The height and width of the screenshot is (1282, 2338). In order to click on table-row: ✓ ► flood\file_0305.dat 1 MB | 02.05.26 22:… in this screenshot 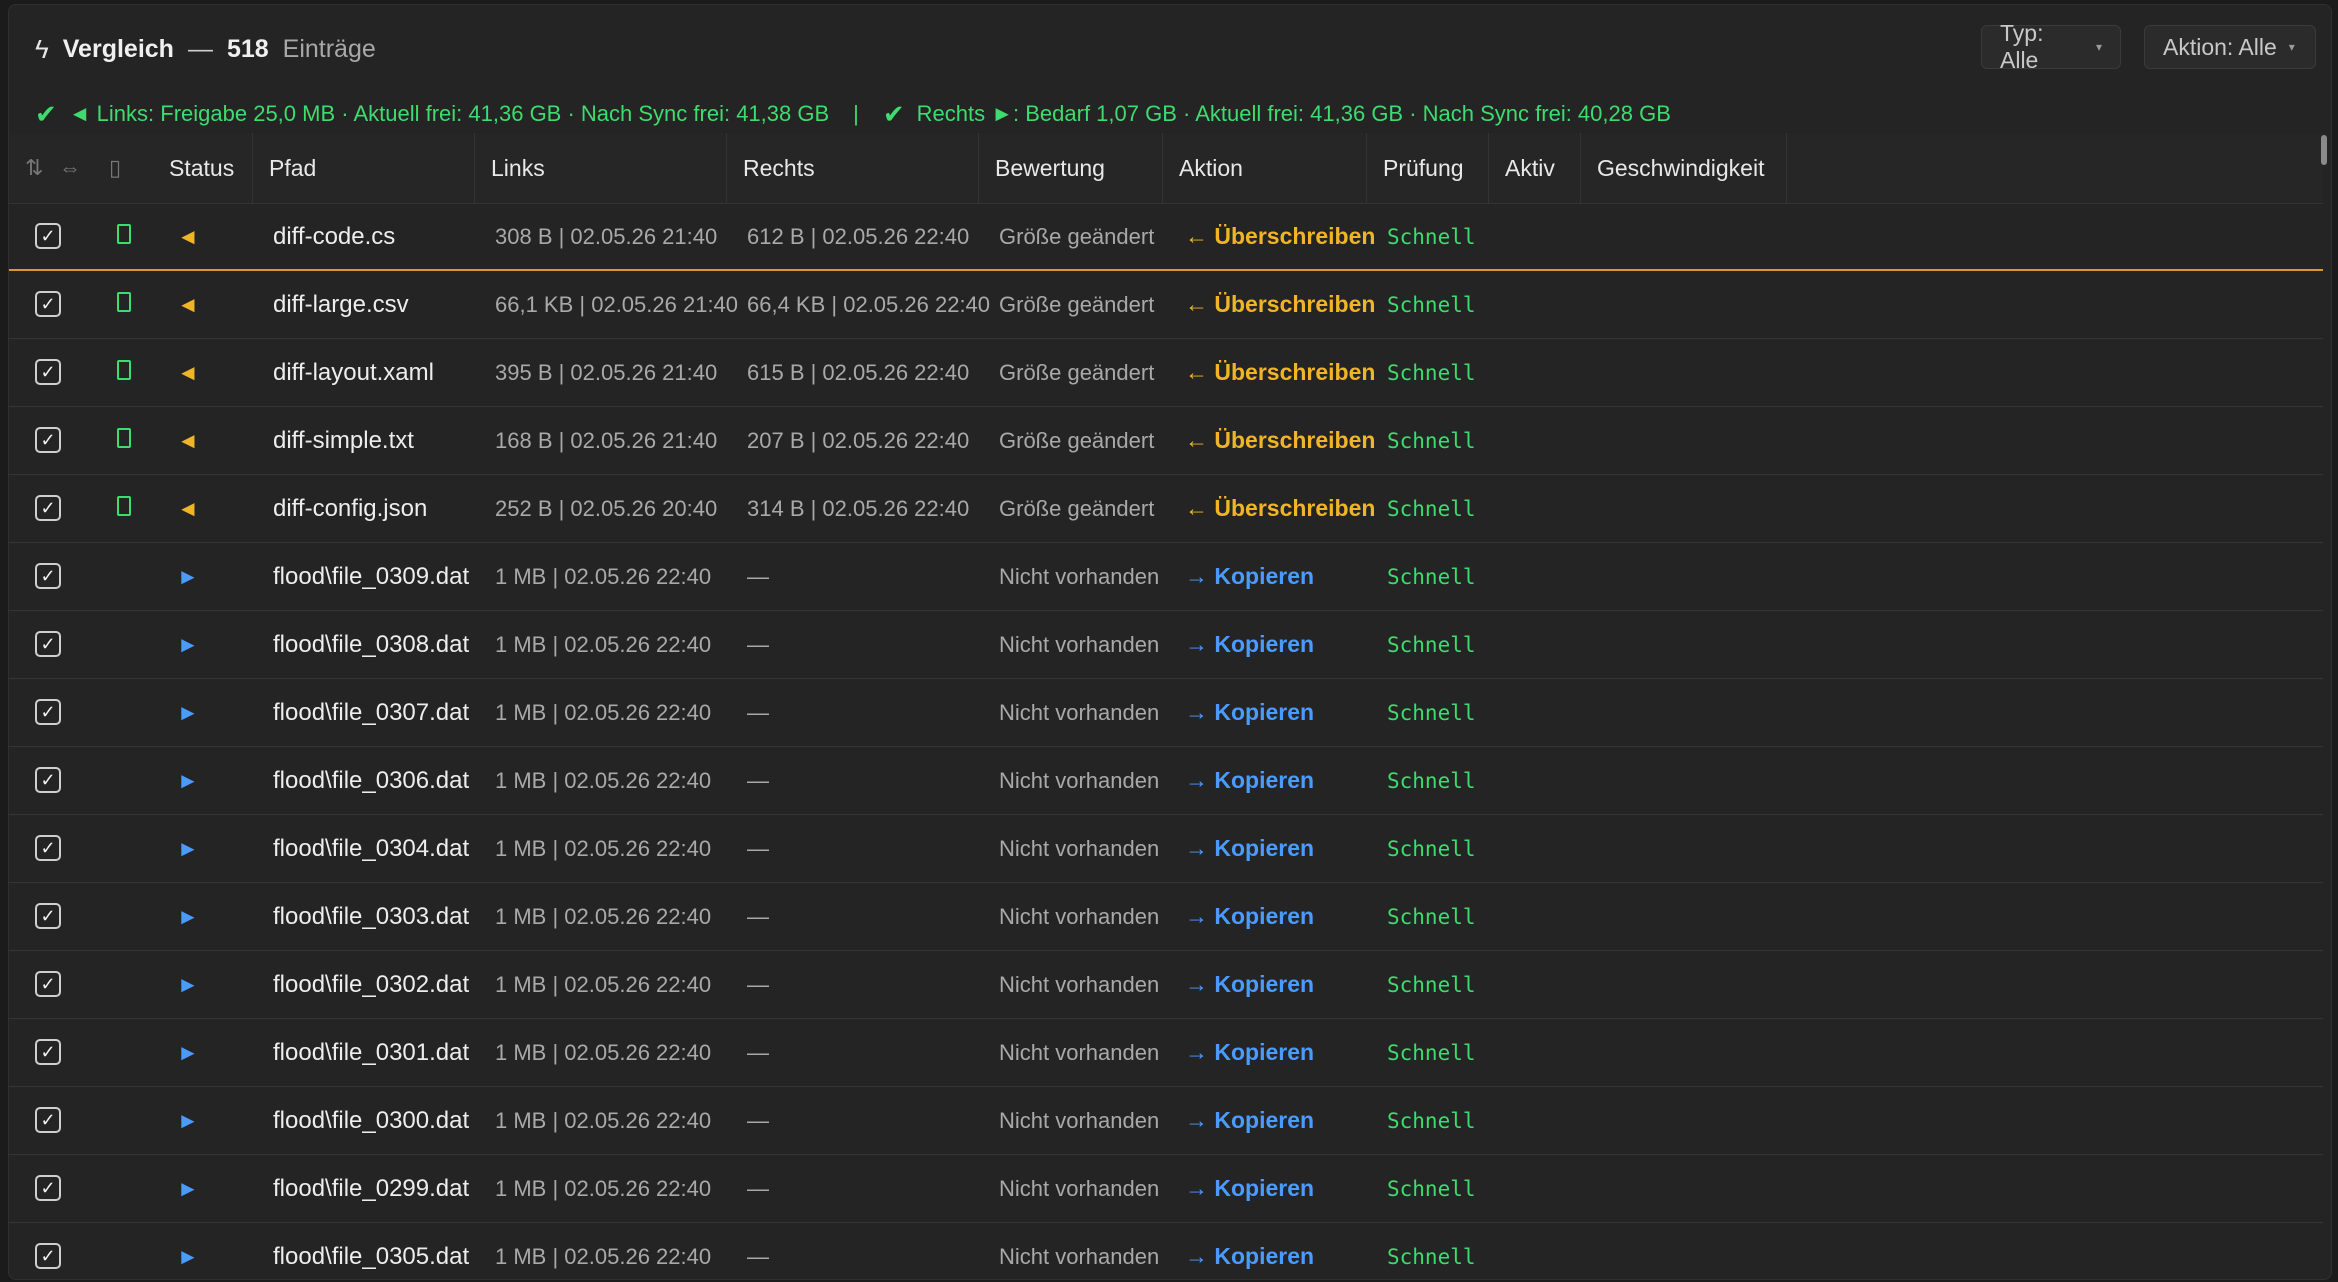, I will do `click(1166, 1251)`.